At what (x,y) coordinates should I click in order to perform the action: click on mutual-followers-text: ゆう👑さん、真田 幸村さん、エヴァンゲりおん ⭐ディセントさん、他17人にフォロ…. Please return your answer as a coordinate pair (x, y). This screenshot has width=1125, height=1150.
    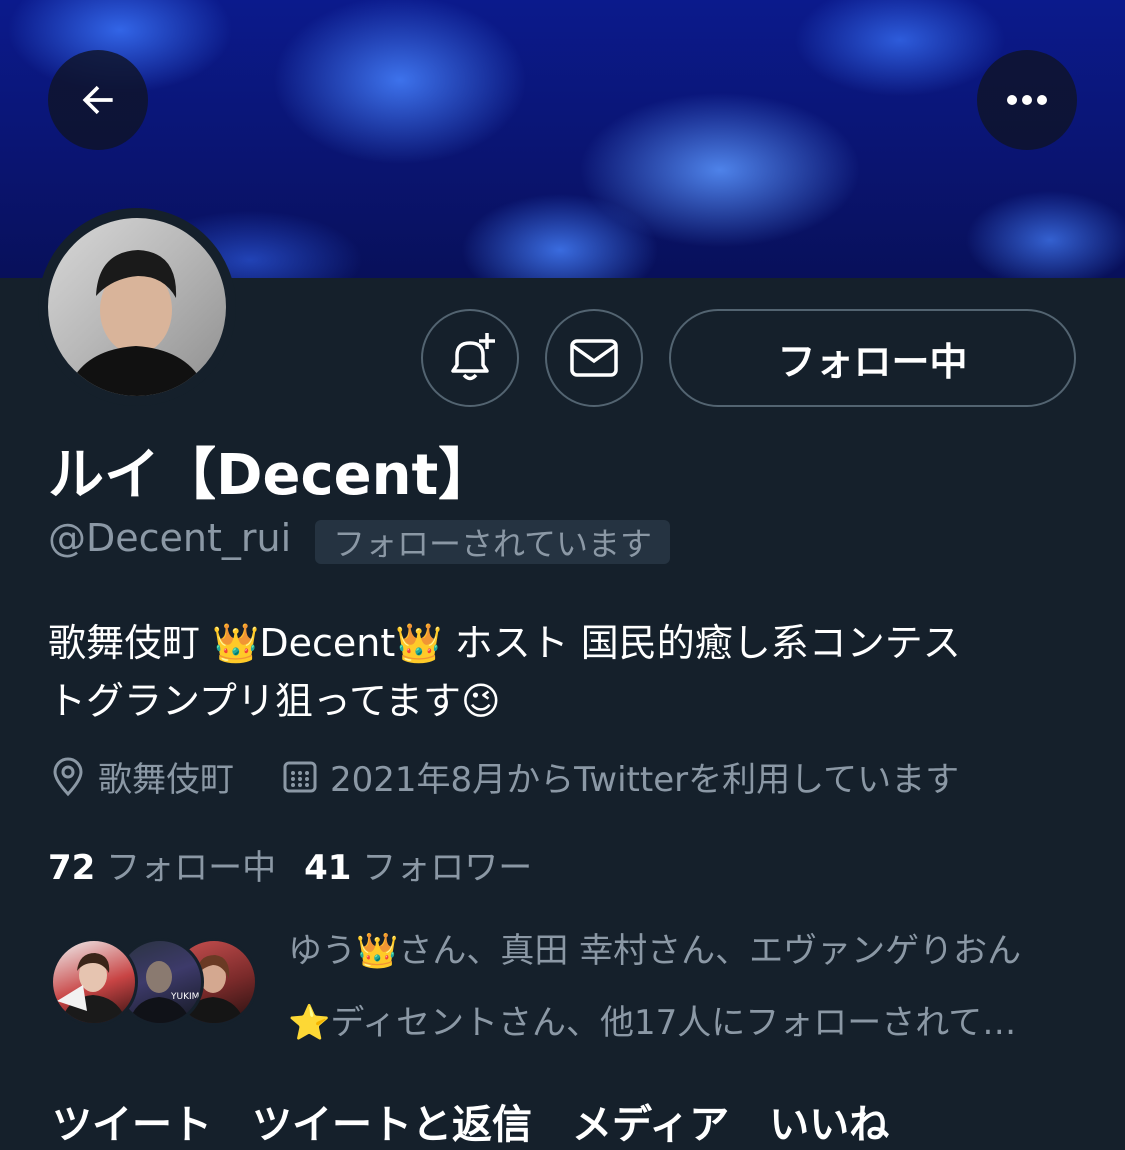
    Looking at the image, I should click on (688, 987).